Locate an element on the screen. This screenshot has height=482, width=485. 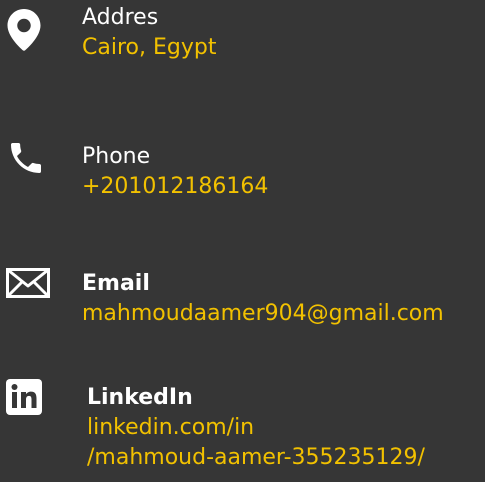
email-label: Email is located at coordinates (116, 283).